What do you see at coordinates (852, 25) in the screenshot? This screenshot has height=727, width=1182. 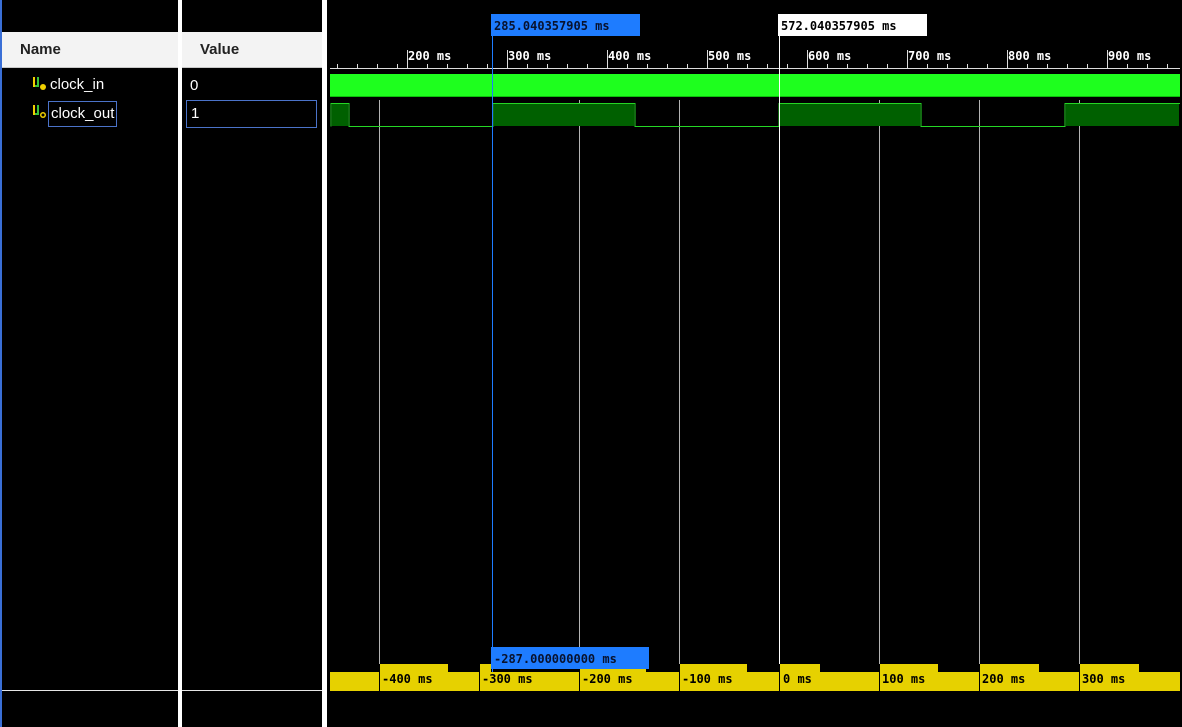 I see `secondary-cursor-time: 572.040357905 ms` at bounding box center [852, 25].